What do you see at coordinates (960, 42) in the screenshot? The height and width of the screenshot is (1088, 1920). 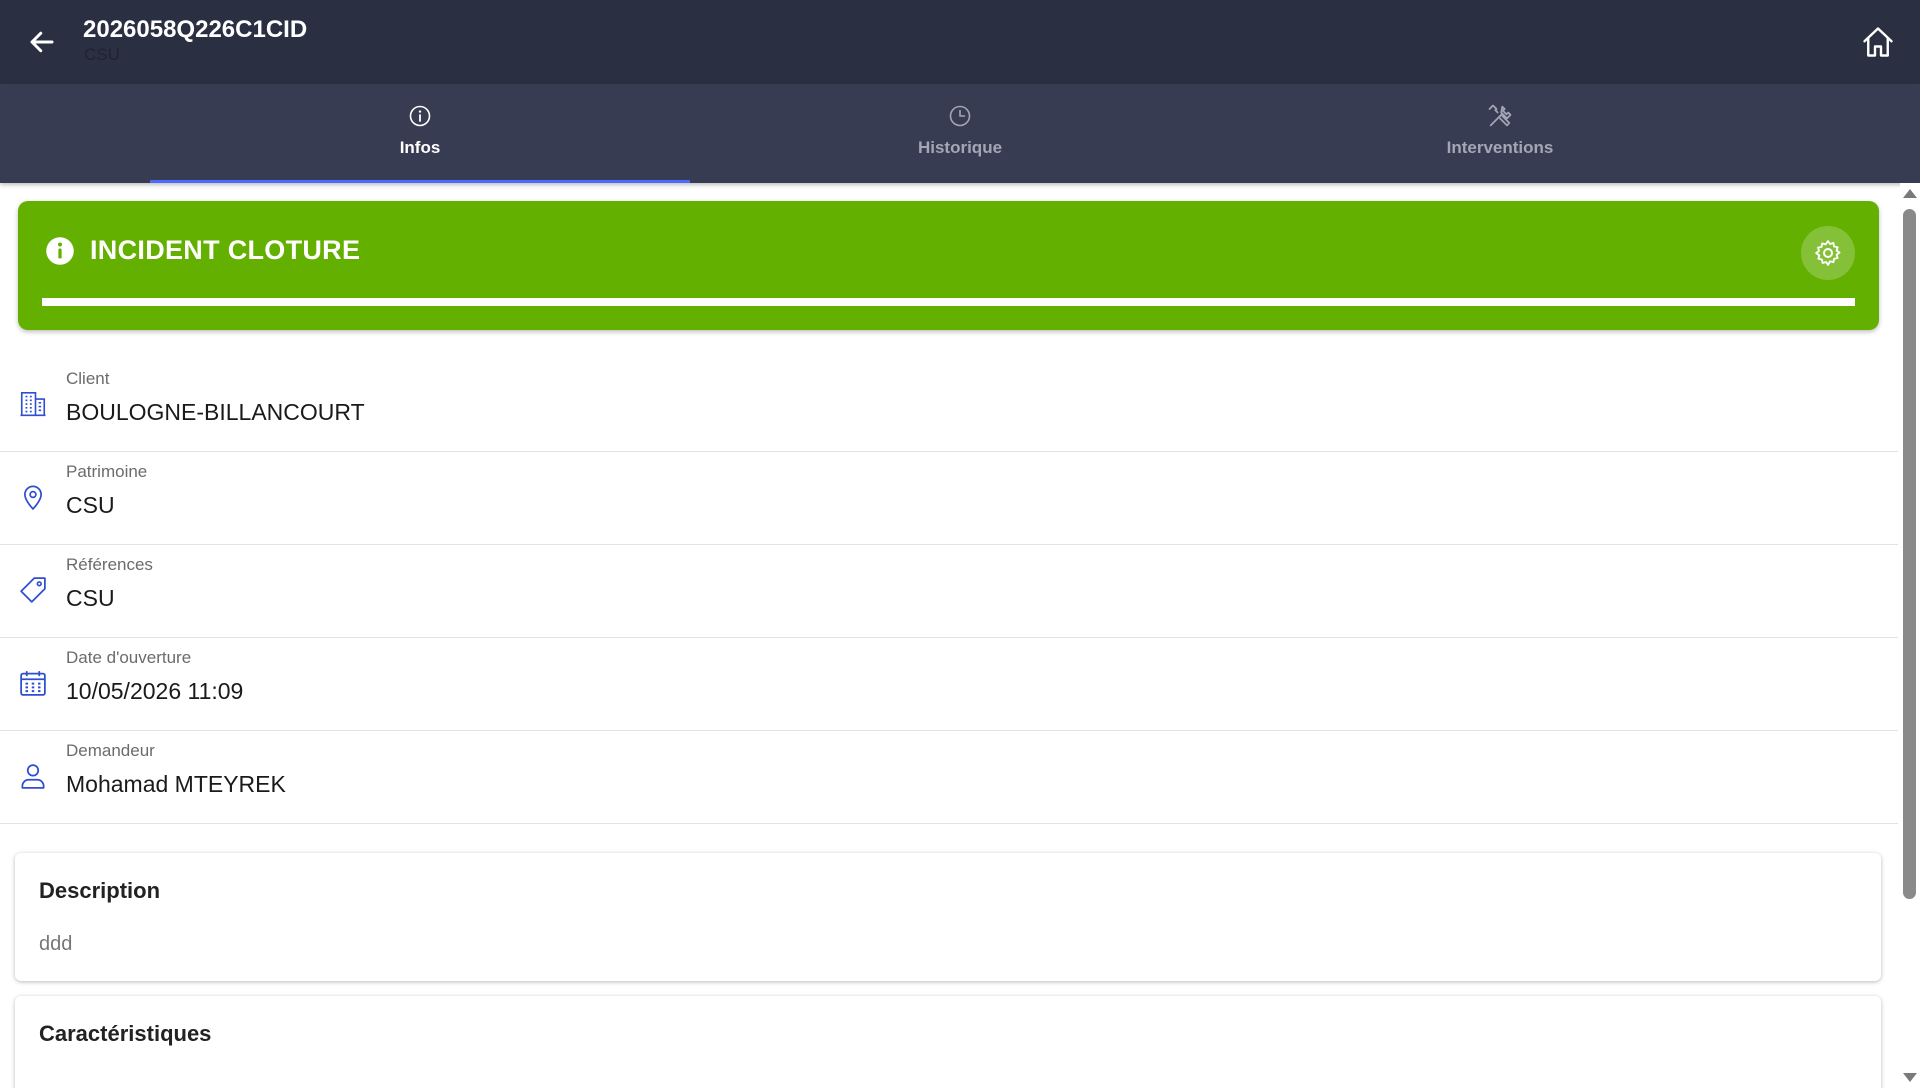 I see `app-bar: 2026058Q226C1CID CSU` at bounding box center [960, 42].